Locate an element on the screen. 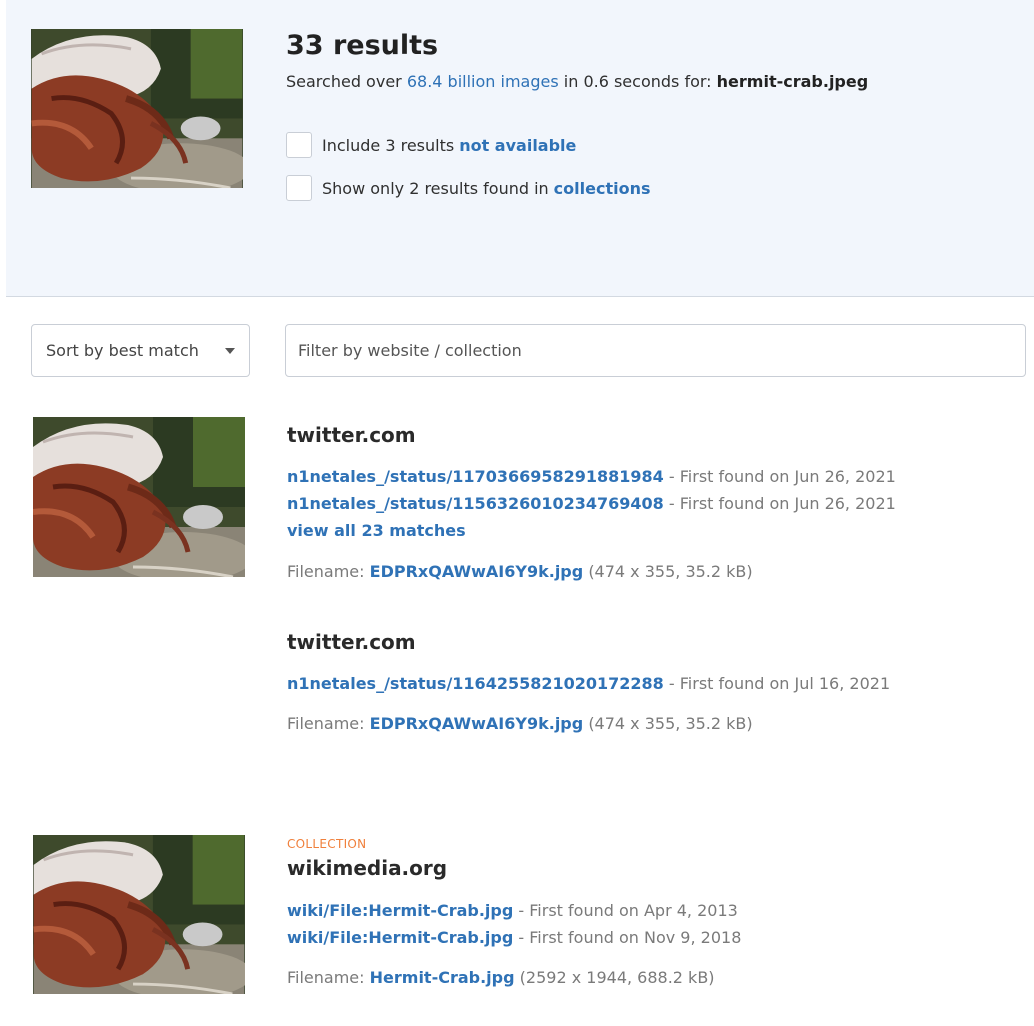 The width and height of the screenshot is (1034, 1026). collections-only-option: Show only 2 results found in collections is located at coordinates (468, 188).